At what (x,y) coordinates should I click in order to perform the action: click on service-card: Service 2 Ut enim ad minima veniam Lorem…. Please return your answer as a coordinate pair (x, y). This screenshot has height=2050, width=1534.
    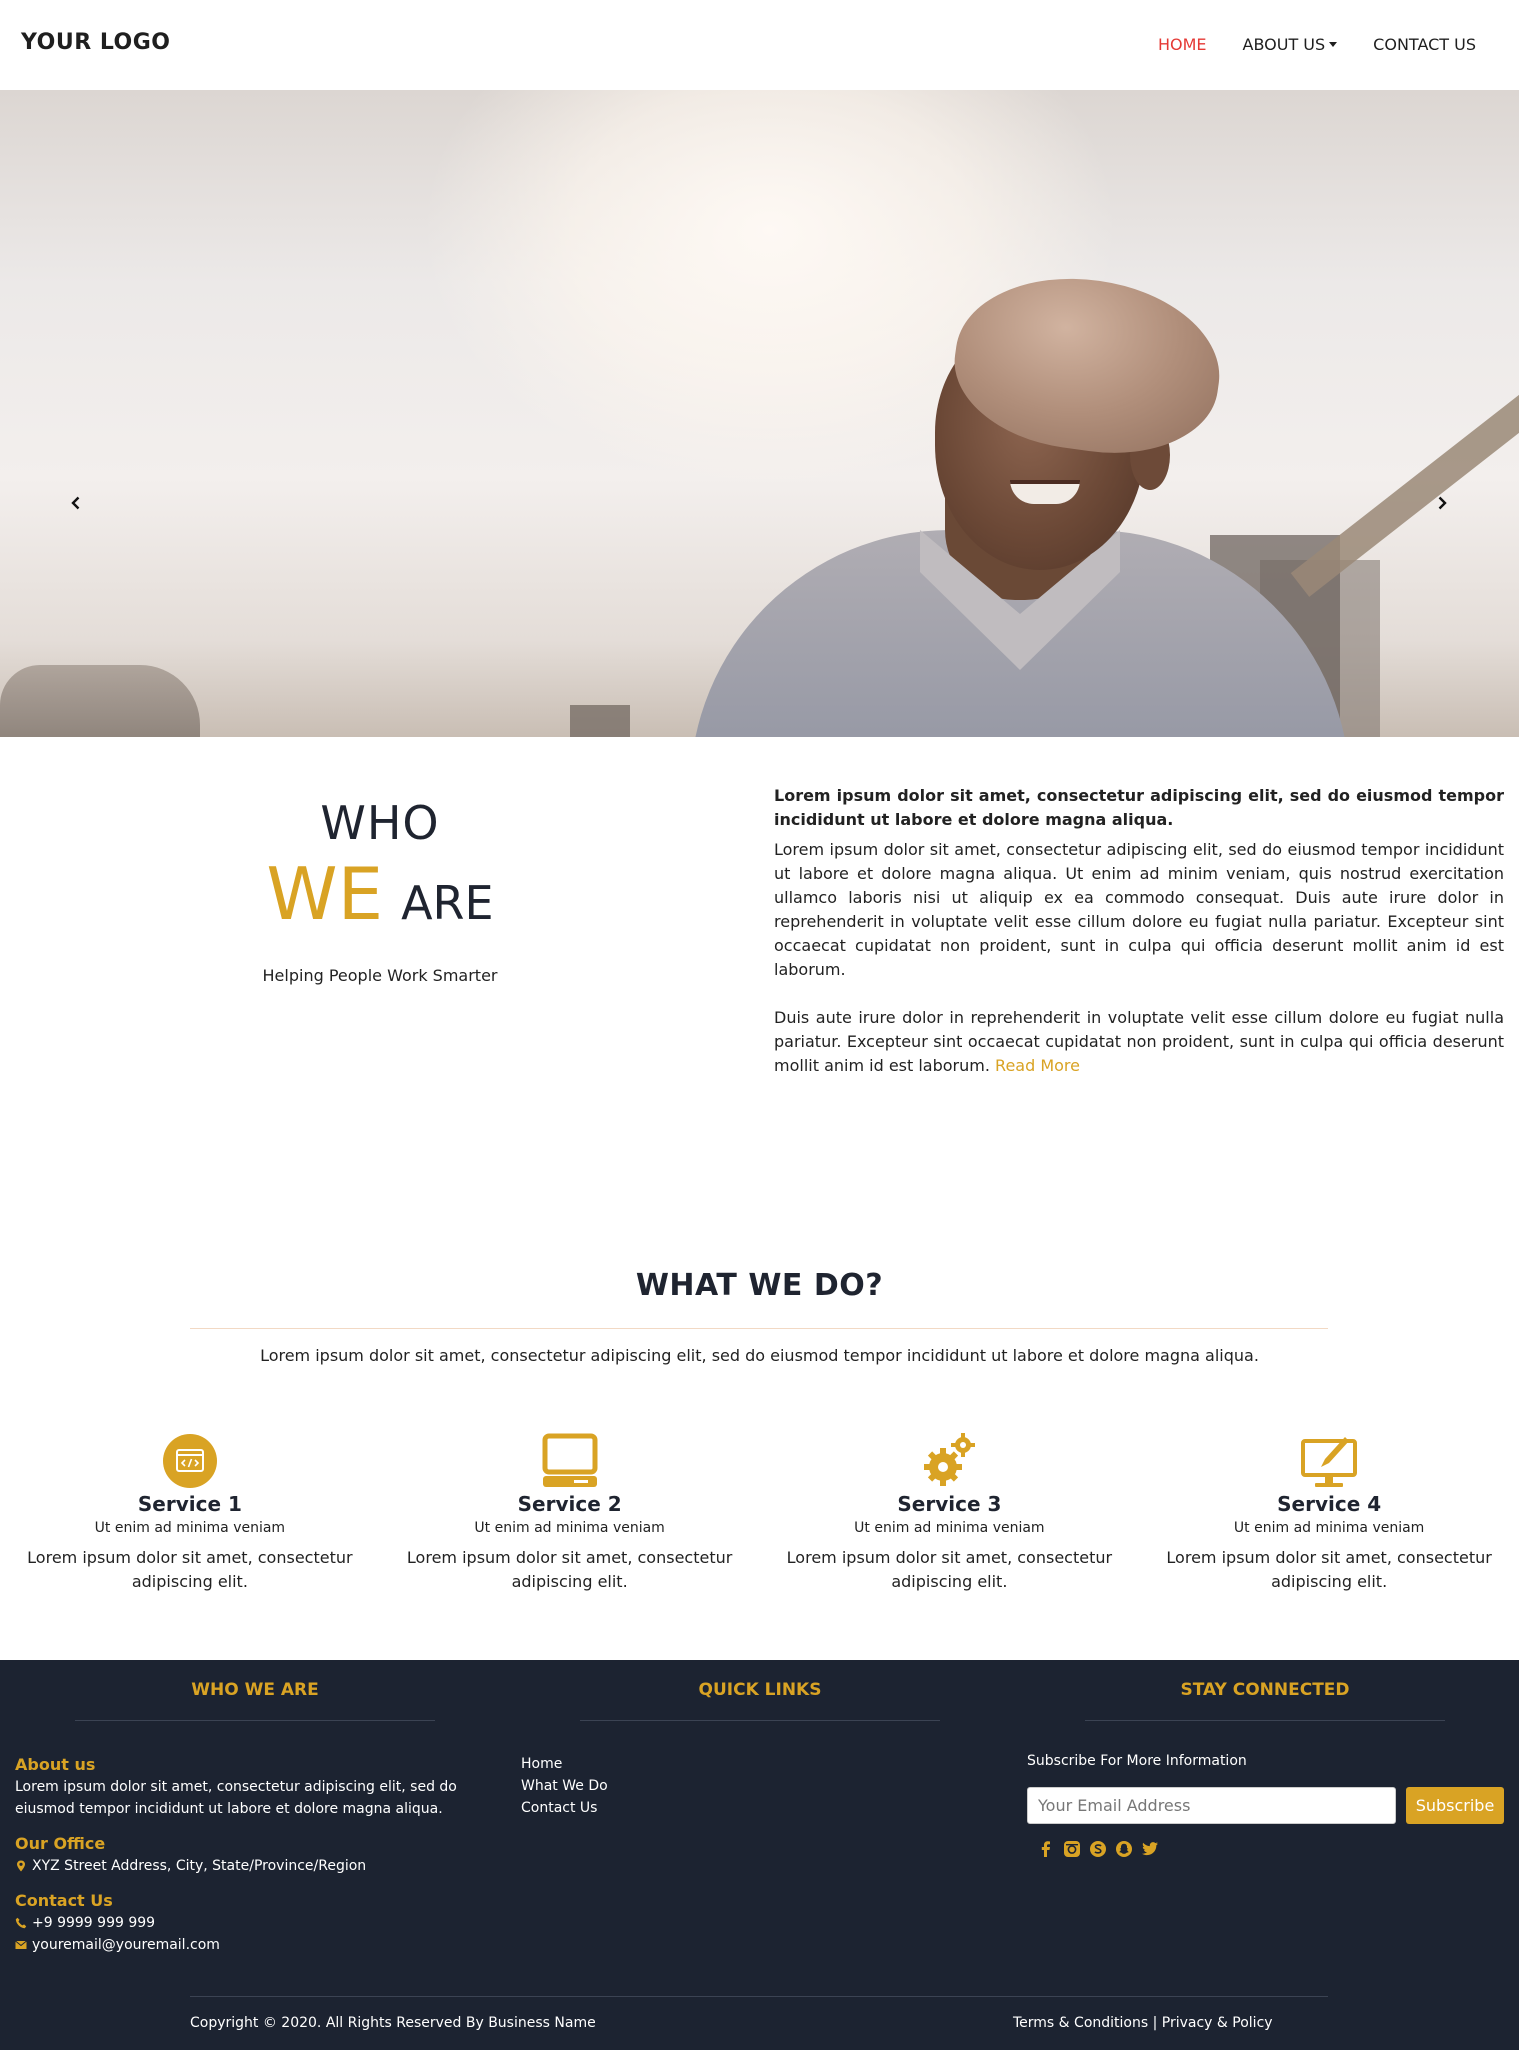
    Looking at the image, I should click on (570, 1513).